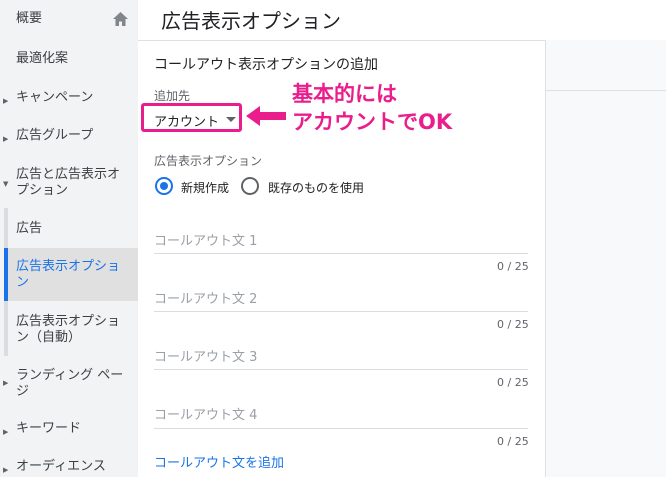  What do you see at coordinates (344, 94) in the screenshot?
I see `annotation-line1: 基本的には` at bounding box center [344, 94].